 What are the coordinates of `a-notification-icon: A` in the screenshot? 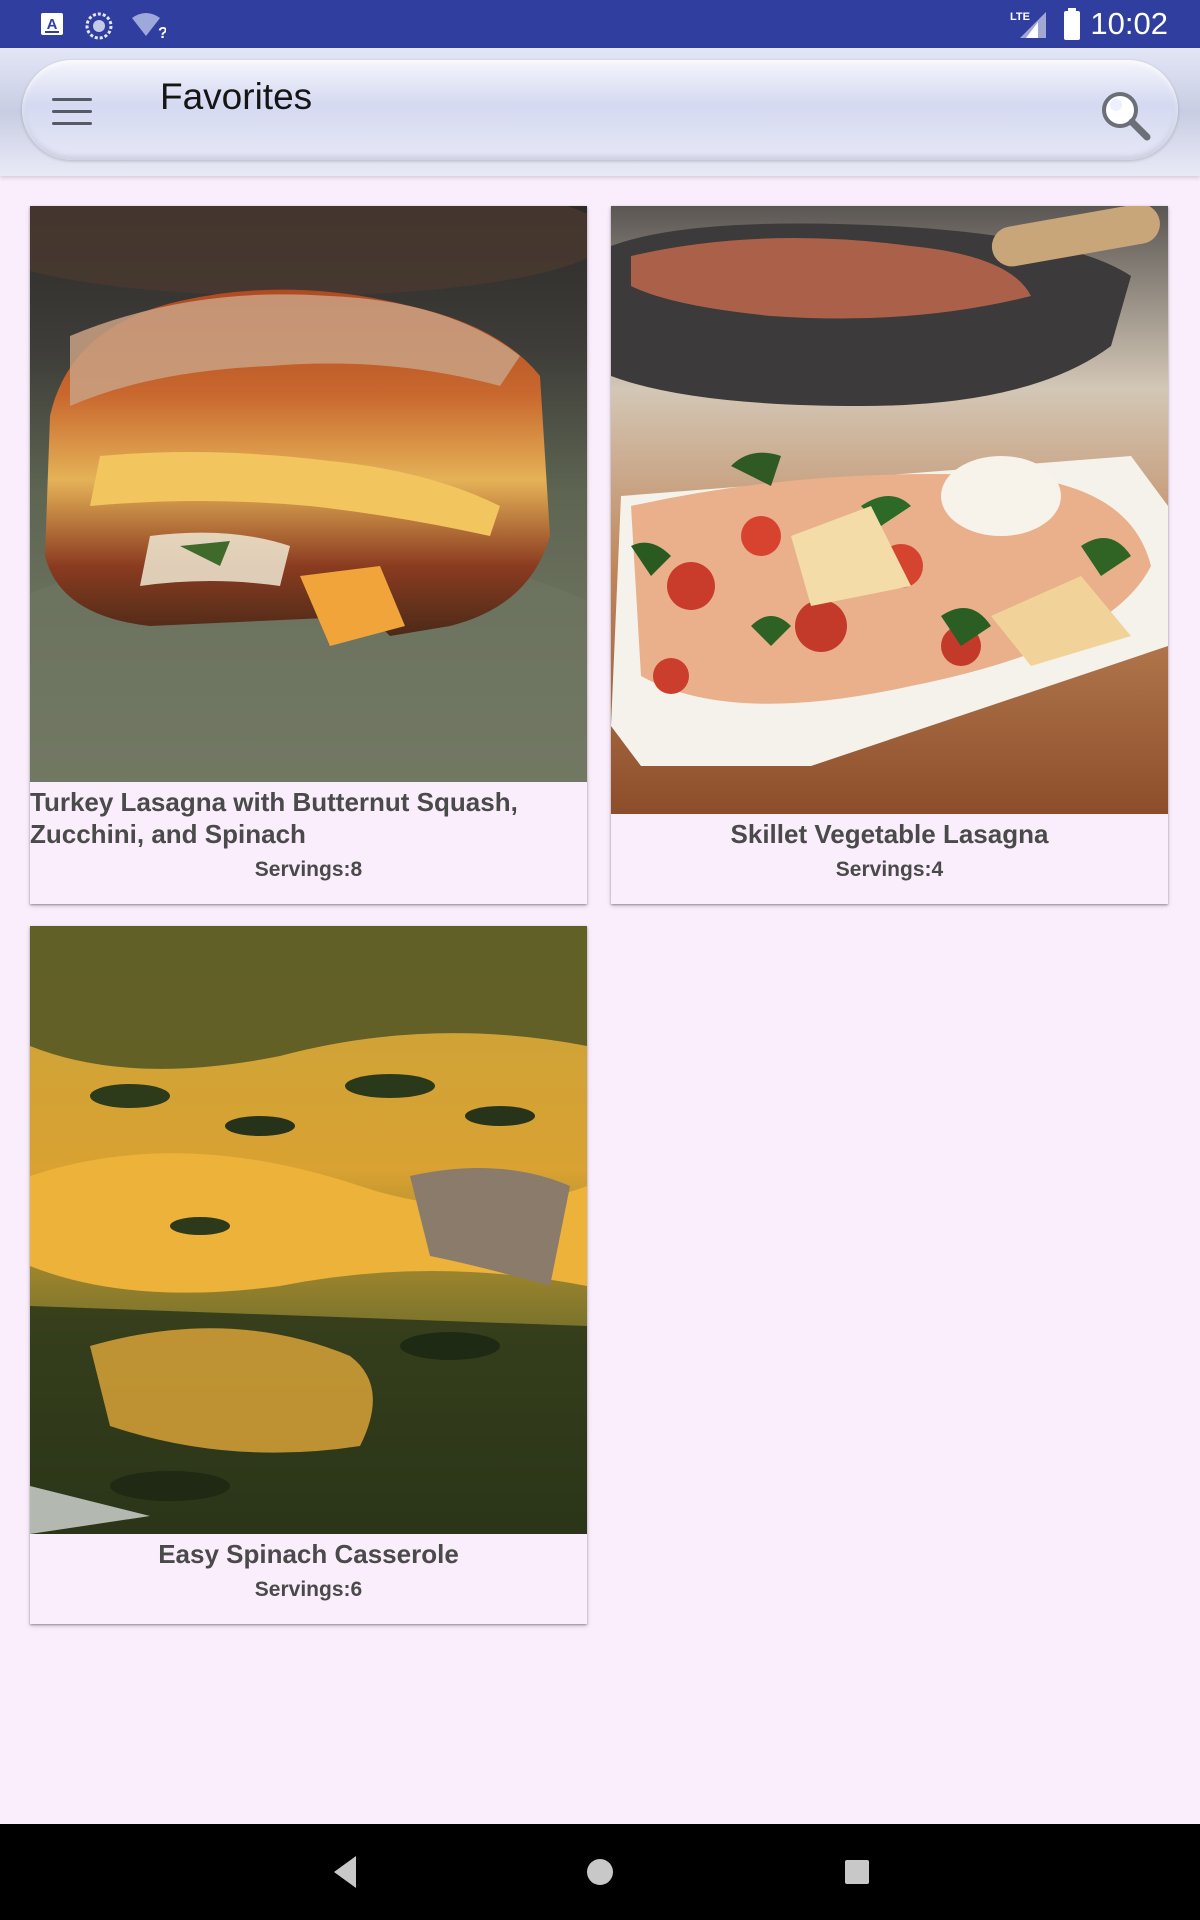 It's located at (52, 24).